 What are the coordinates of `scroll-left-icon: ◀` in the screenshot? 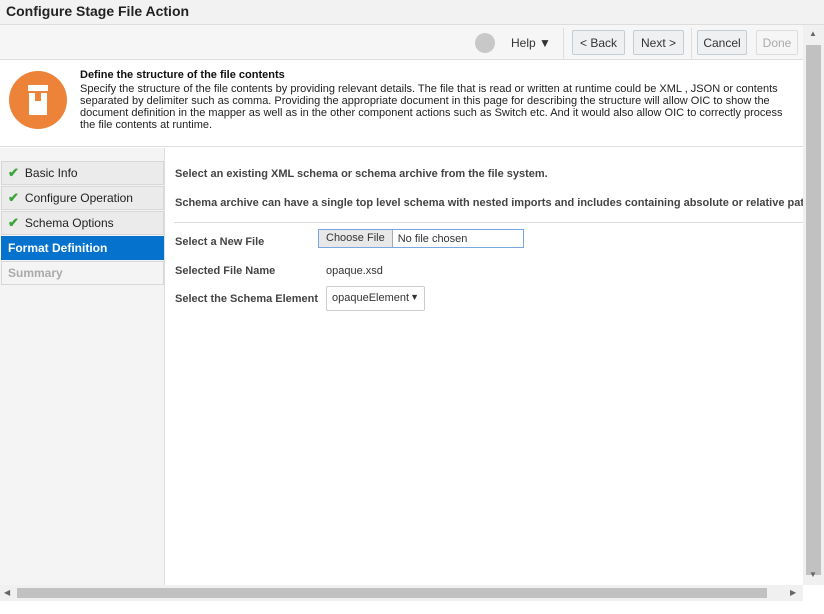 It's located at (7, 592).